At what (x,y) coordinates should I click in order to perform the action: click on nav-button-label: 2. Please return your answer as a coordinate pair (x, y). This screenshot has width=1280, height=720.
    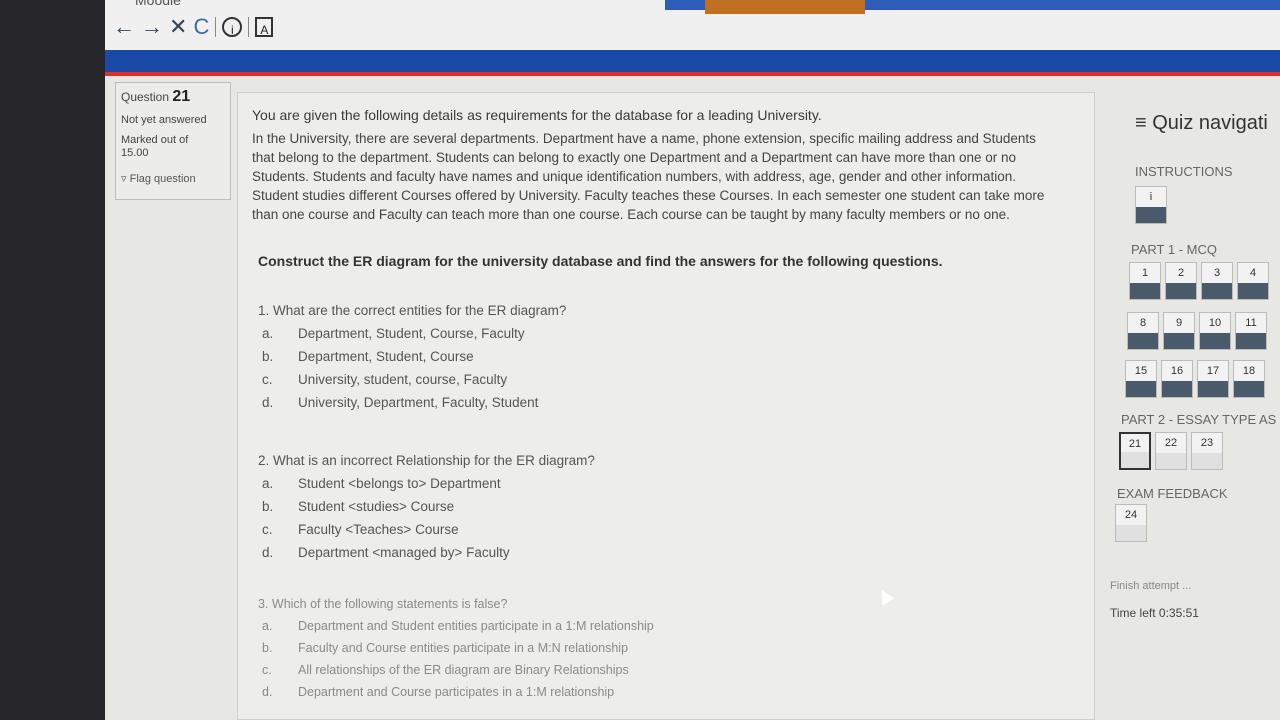
    Looking at the image, I should click on (1181, 273).